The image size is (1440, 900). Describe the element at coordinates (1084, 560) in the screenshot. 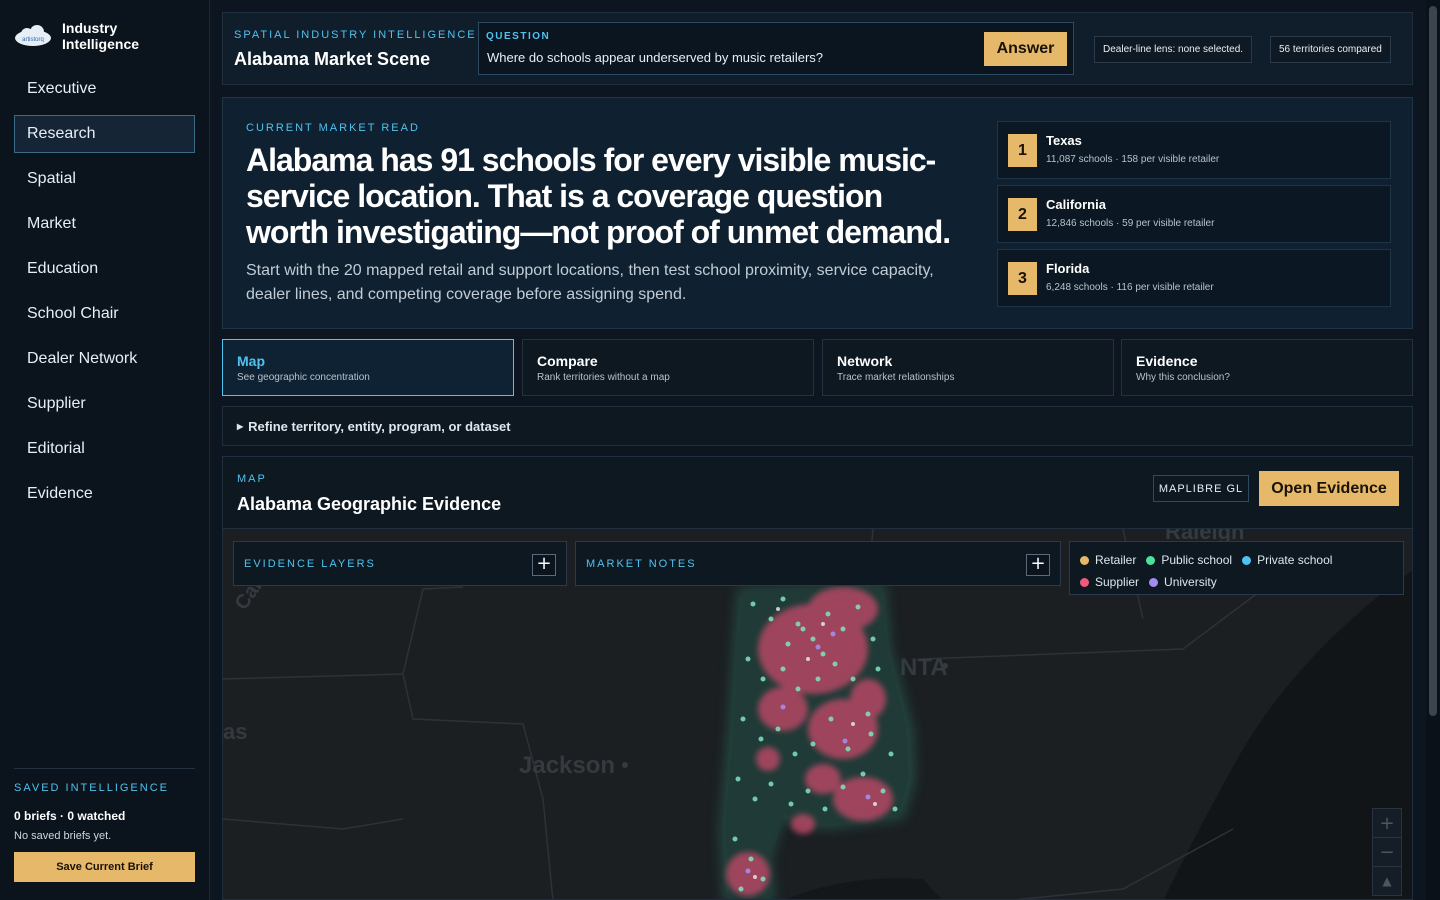

I see `retailer-dot-icon` at that location.